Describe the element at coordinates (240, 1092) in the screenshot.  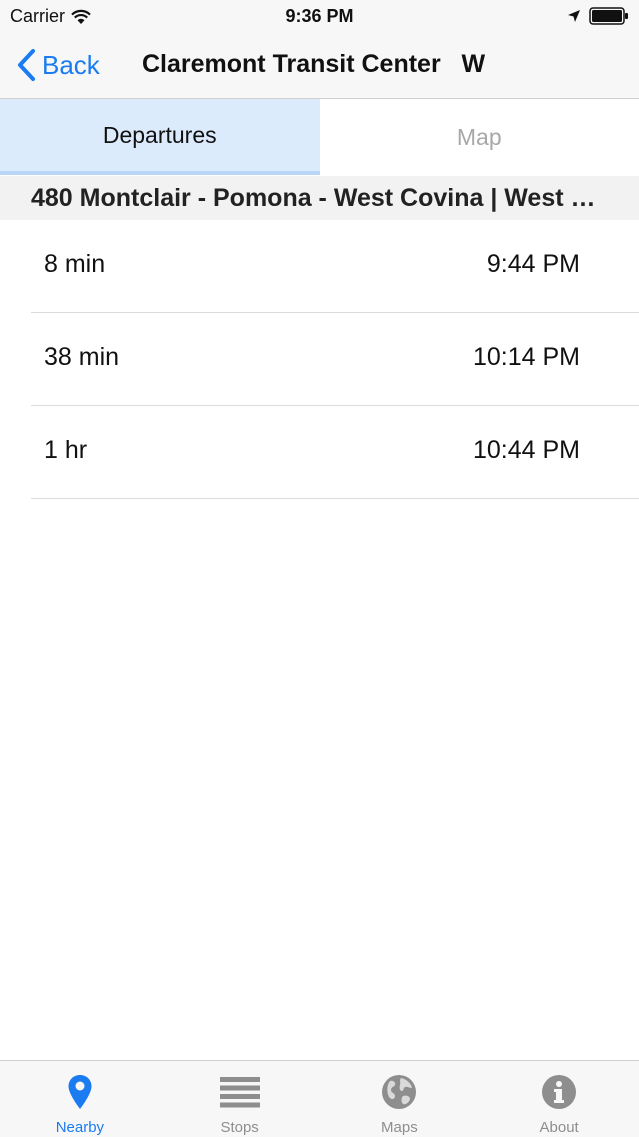
I see `list-lines-icon` at that location.